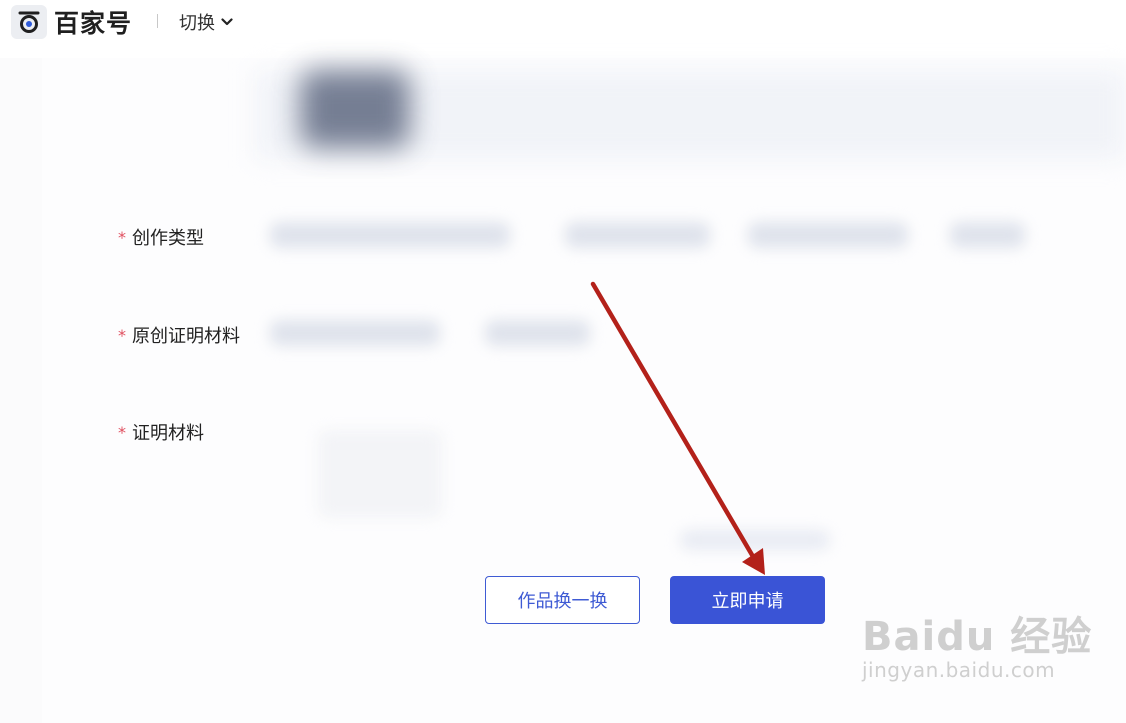 The image size is (1126, 723). I want to click on brand-name: 百家号, so click(93, 22).